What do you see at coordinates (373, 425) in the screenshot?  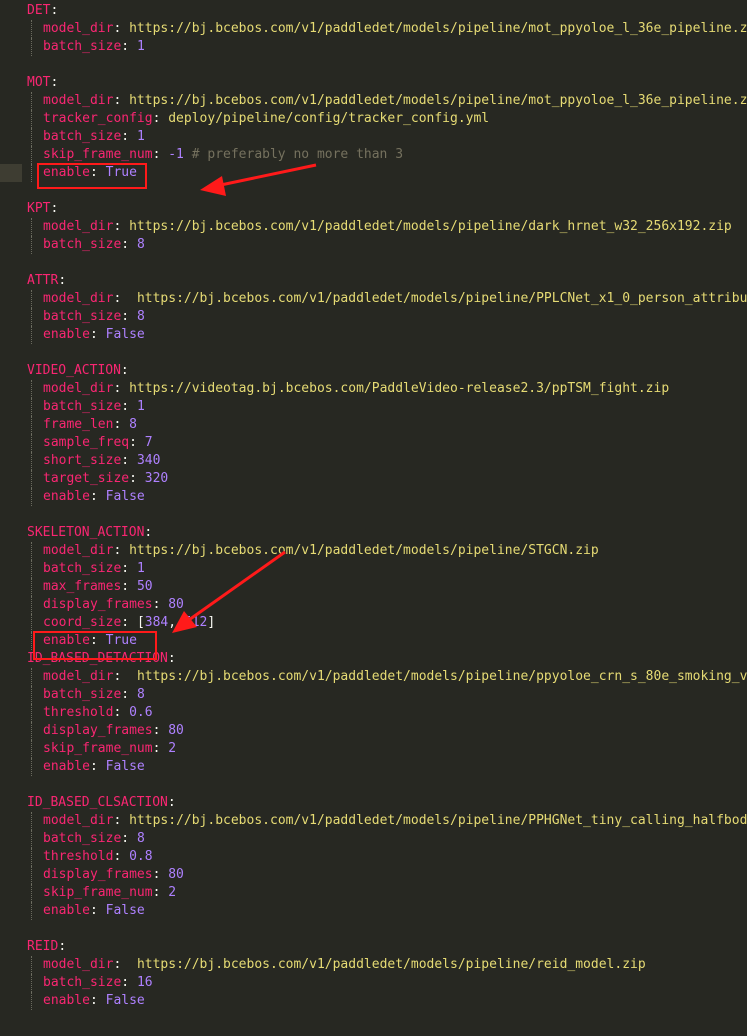 I see `code-line: frame_len: 8` at bounding box center [373, 425].